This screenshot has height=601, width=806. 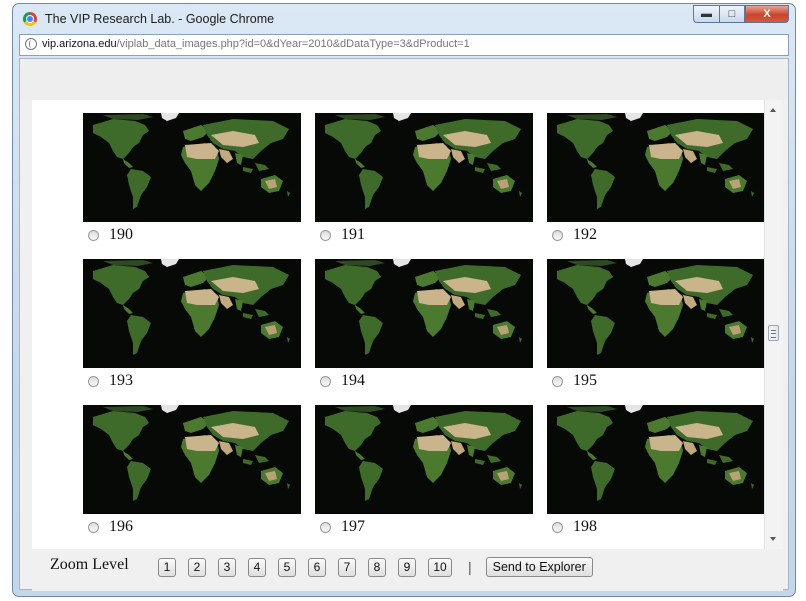 I want to click on zoom-level-button: 8, so click(x=377, y=567).